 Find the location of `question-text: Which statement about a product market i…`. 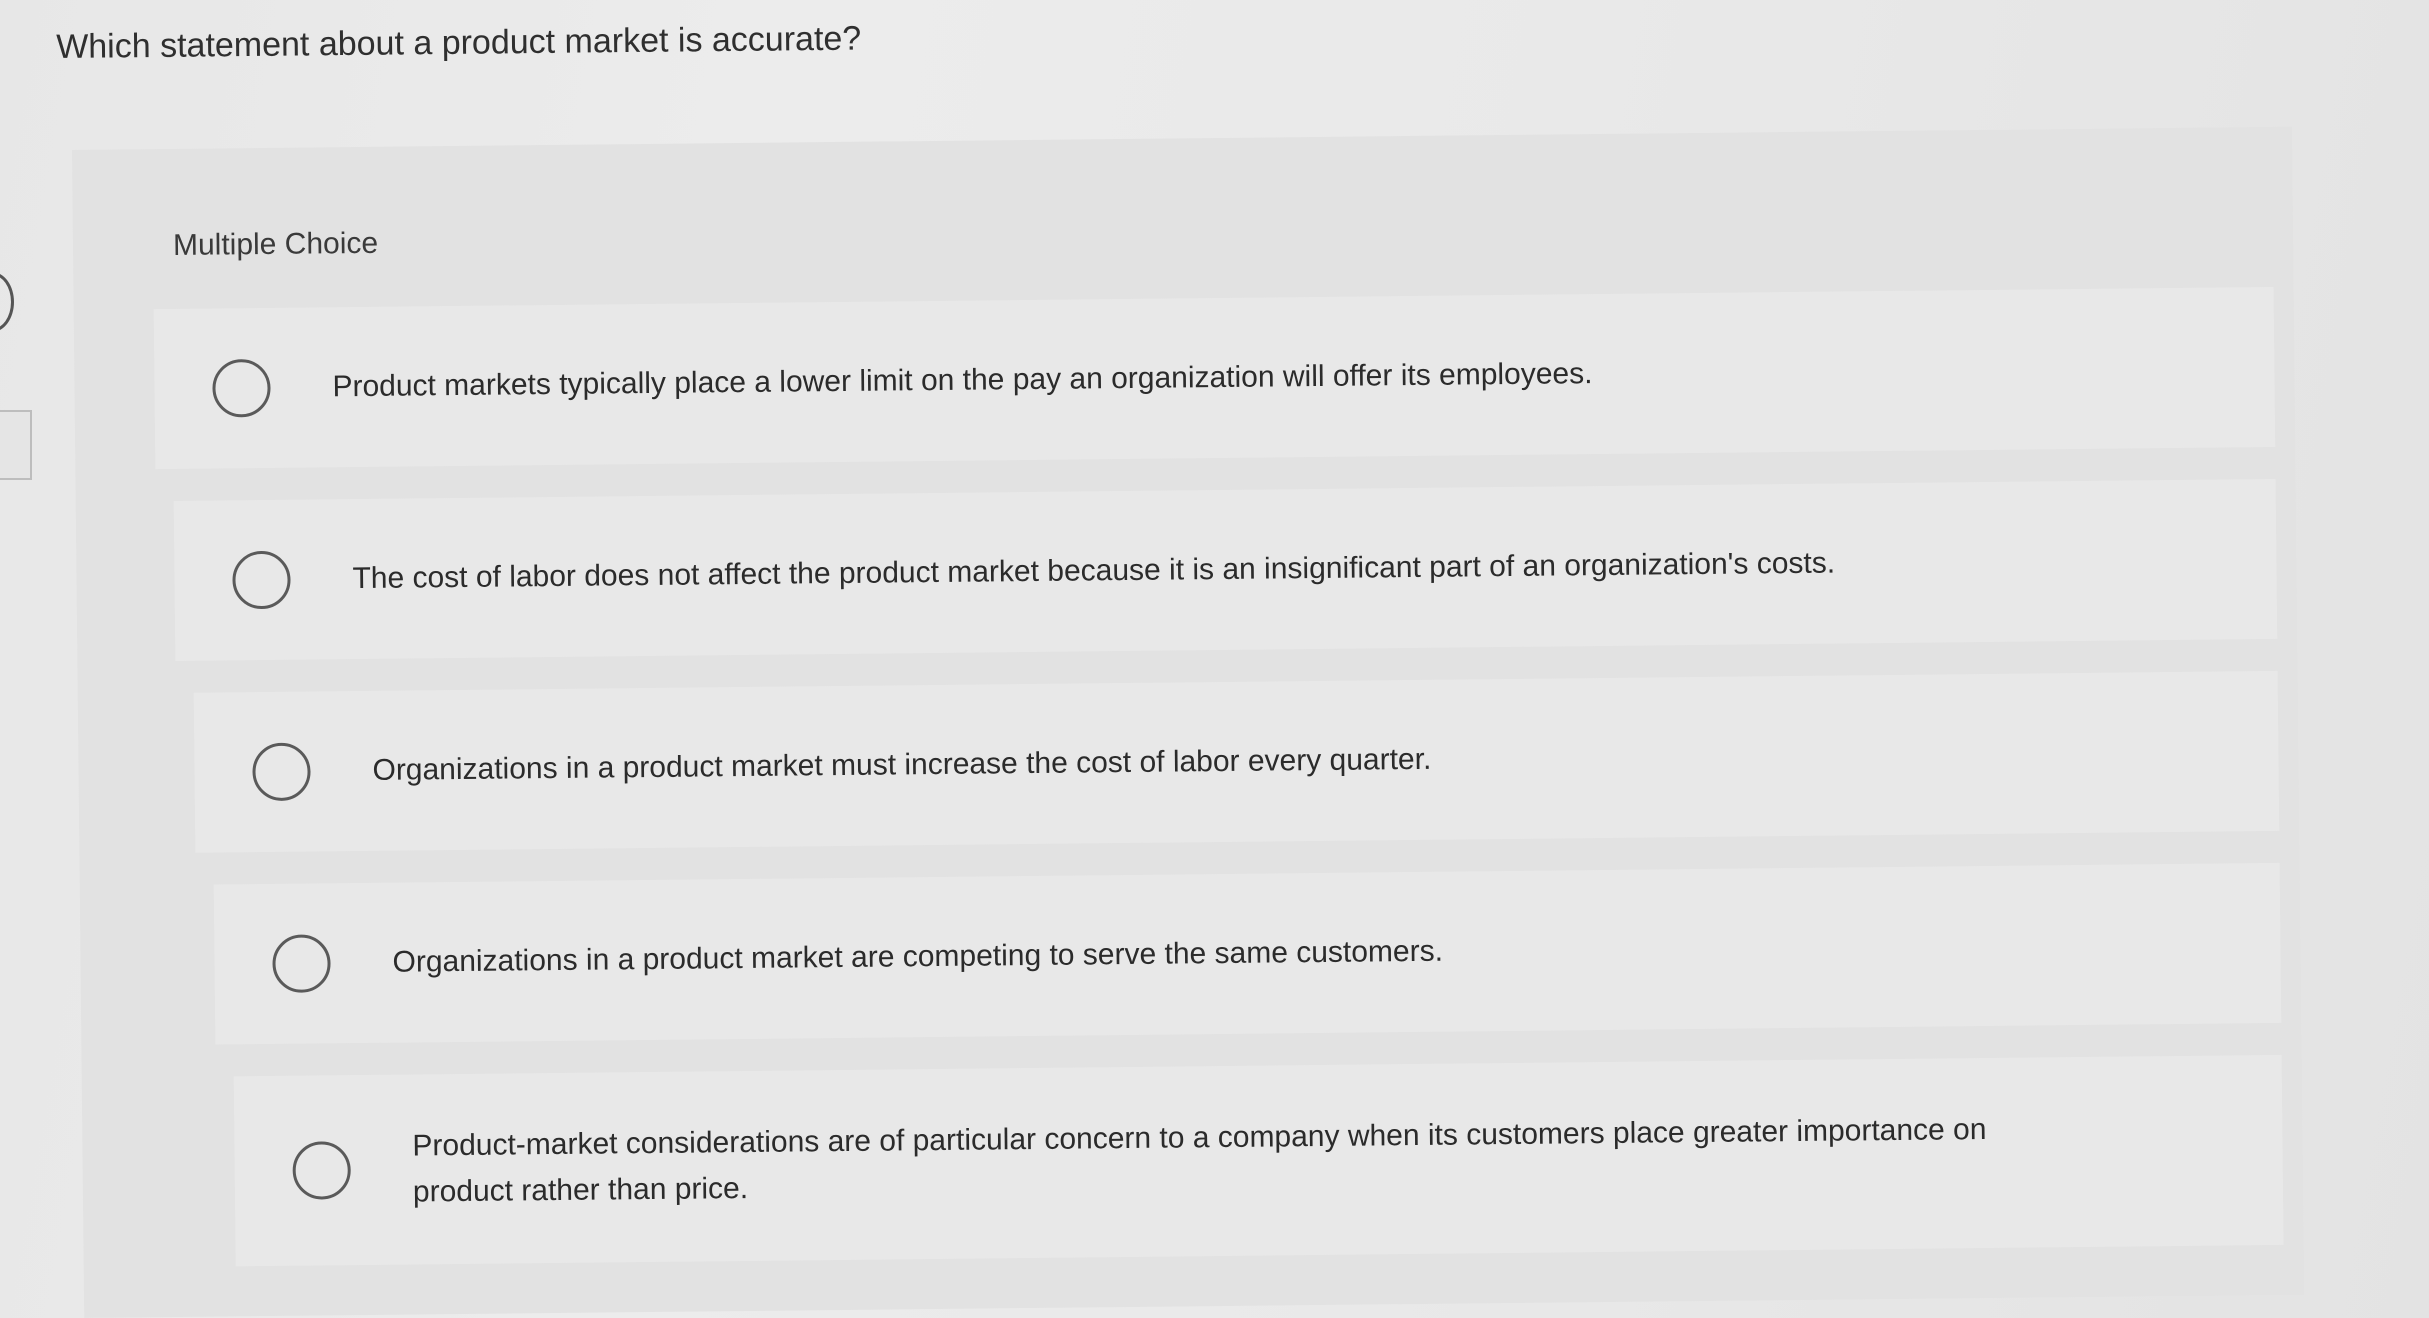

question-text: Which statement about a product market i… is located at coordinates (459, 42).